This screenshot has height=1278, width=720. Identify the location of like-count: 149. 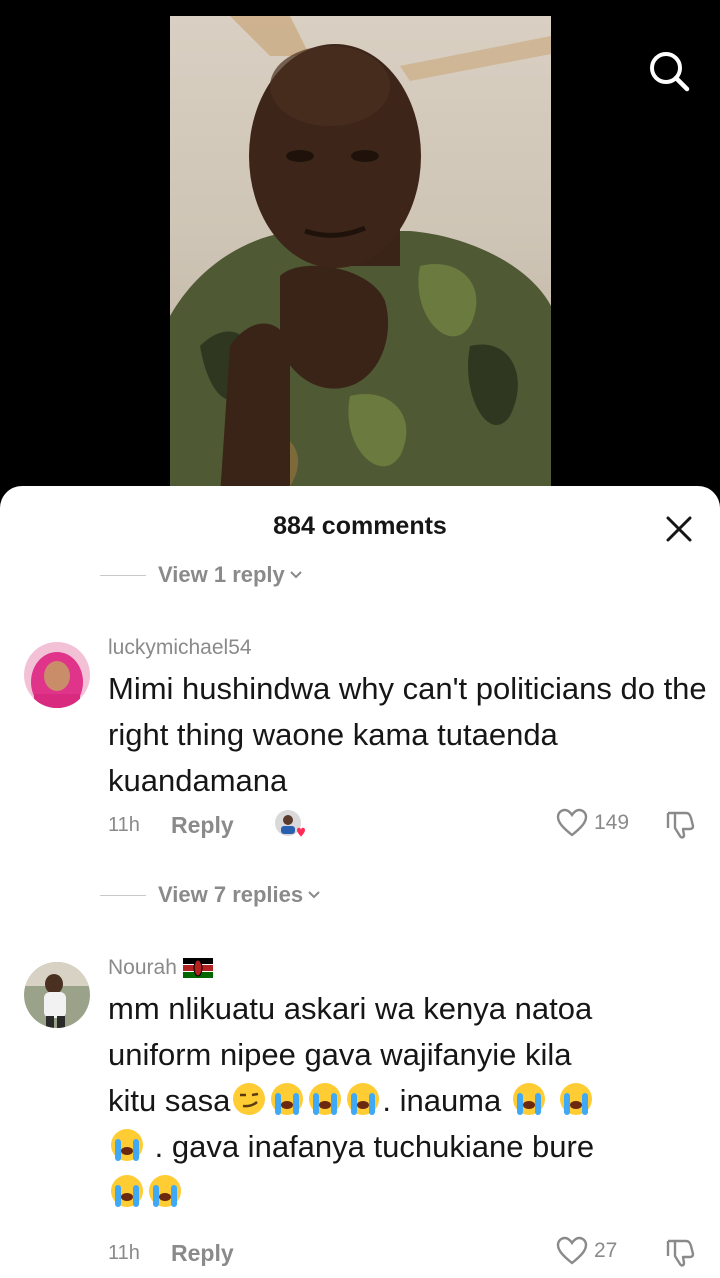
(612, 822).